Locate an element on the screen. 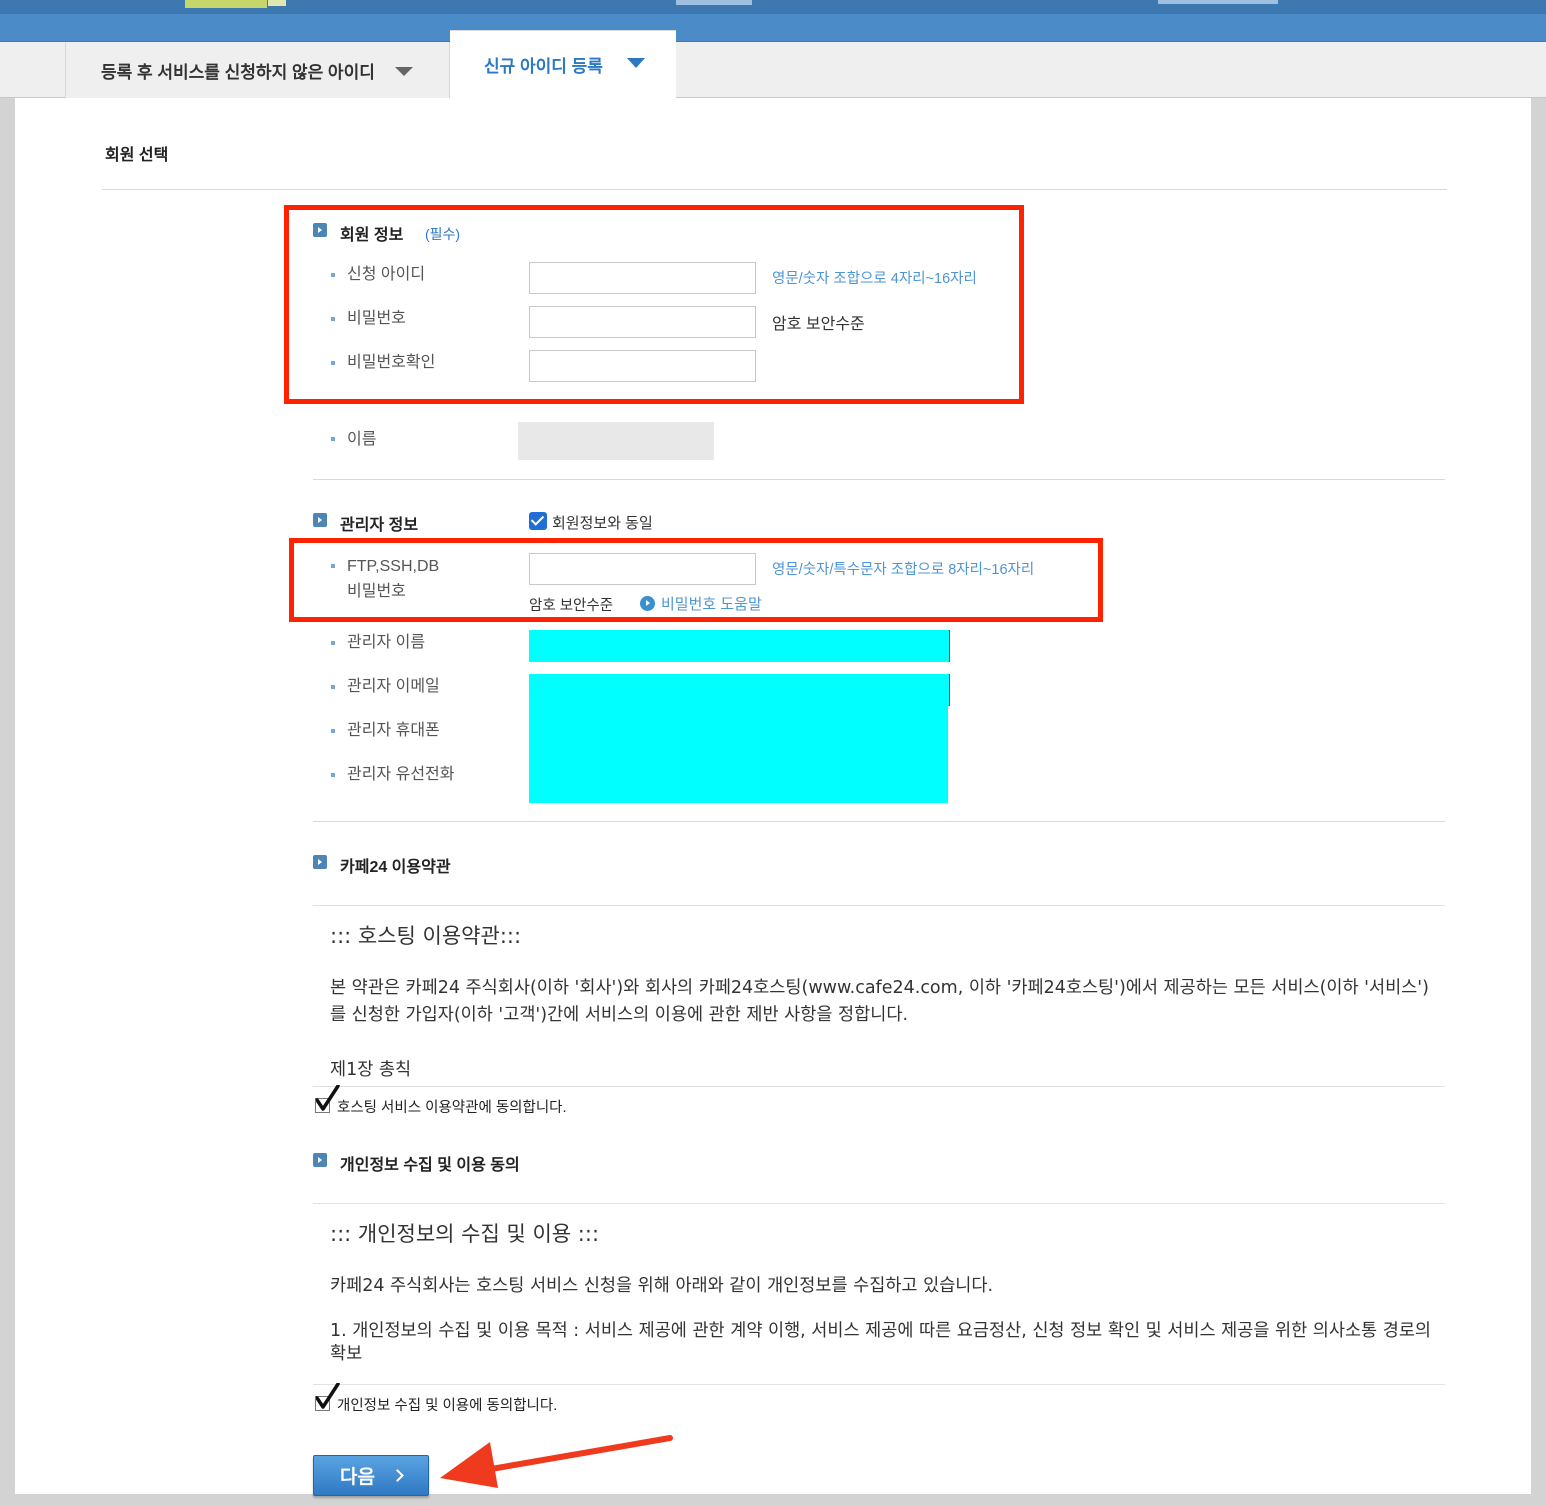  terms-box-title: ::: 호스팅 이용약관::: is located at coordinates (426, 936).